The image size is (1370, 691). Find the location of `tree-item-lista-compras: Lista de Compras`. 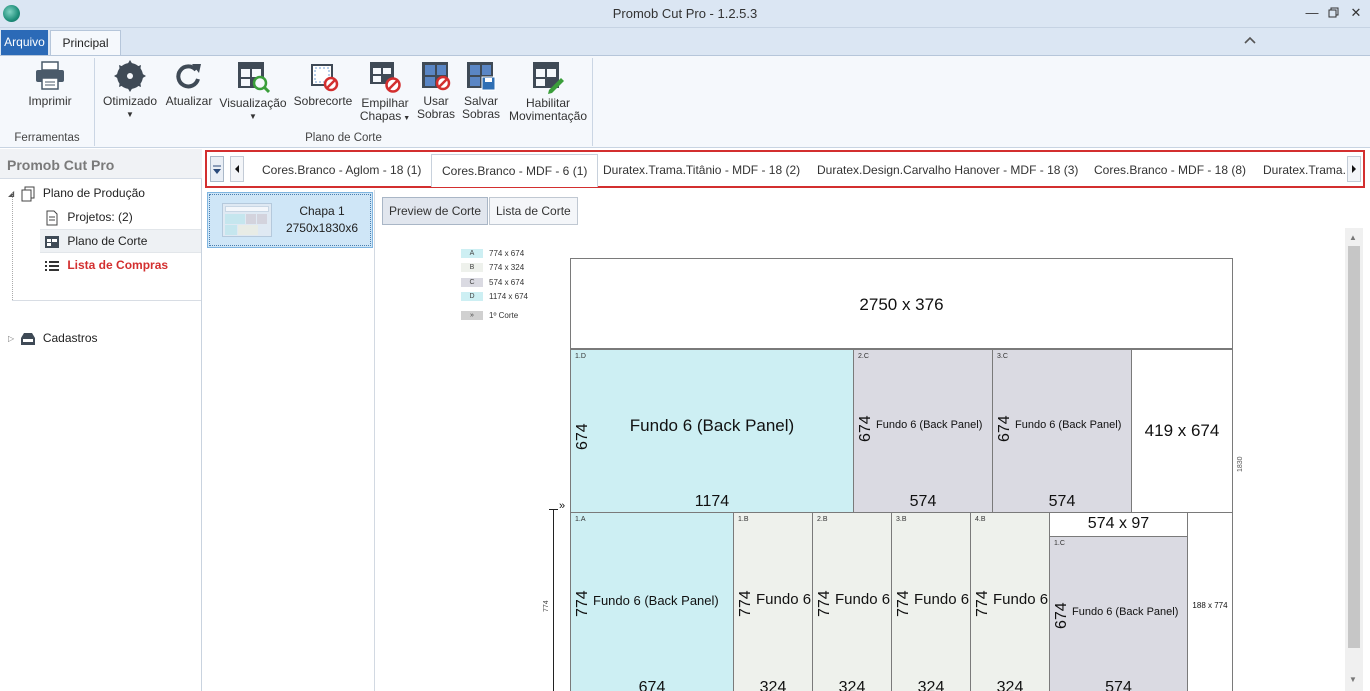

tree-item-lista-compras: Lista de Compras is located at coordinates (106, 265).